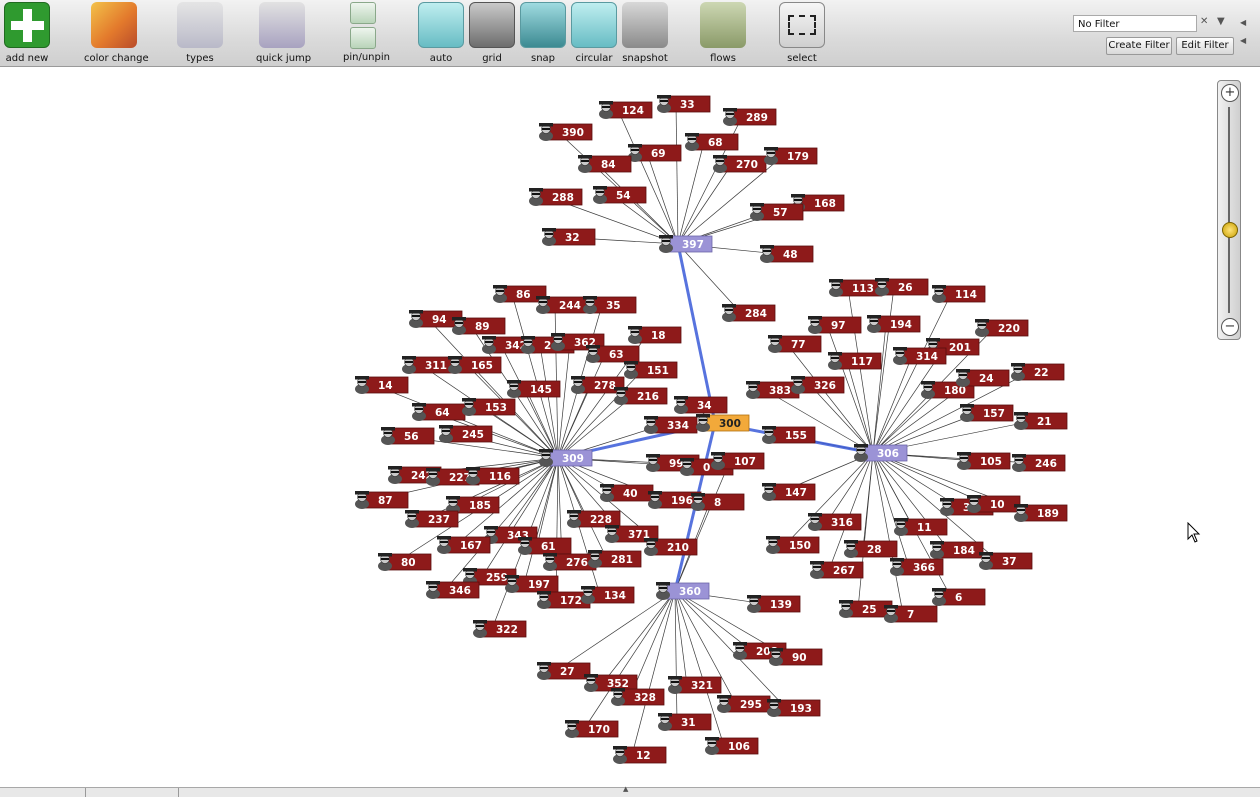  I want to click on graph-node: 8, so click(718, 502).